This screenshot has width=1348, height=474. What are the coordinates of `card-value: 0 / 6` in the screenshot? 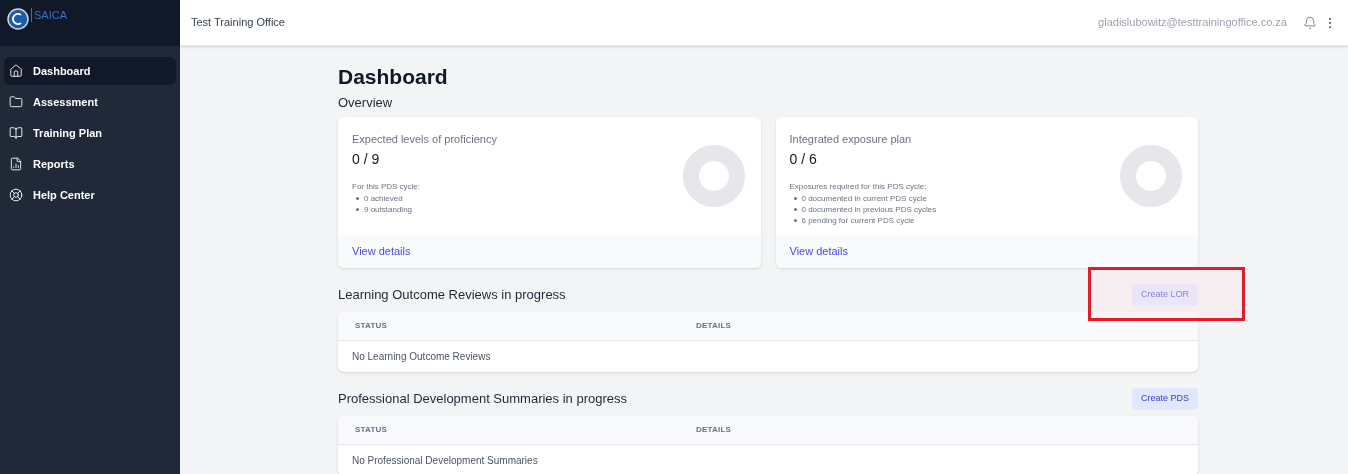 It's located at (803, 159).